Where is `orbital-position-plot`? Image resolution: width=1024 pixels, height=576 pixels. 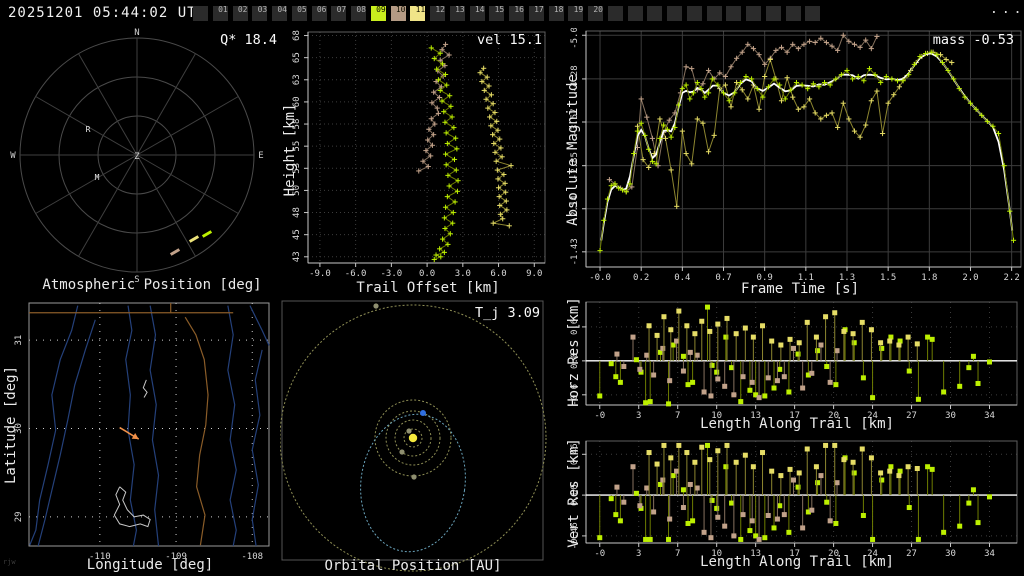 orbital-position-plot is located at coordinates (413, 436).